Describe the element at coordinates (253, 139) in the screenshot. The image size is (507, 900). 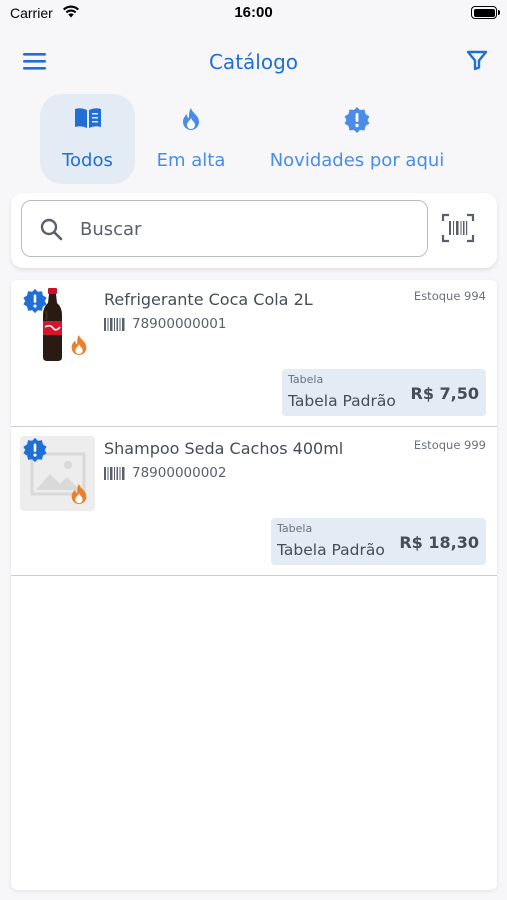
I see `category-tabs: Todos Em alta Novidades por aqui` at that location.